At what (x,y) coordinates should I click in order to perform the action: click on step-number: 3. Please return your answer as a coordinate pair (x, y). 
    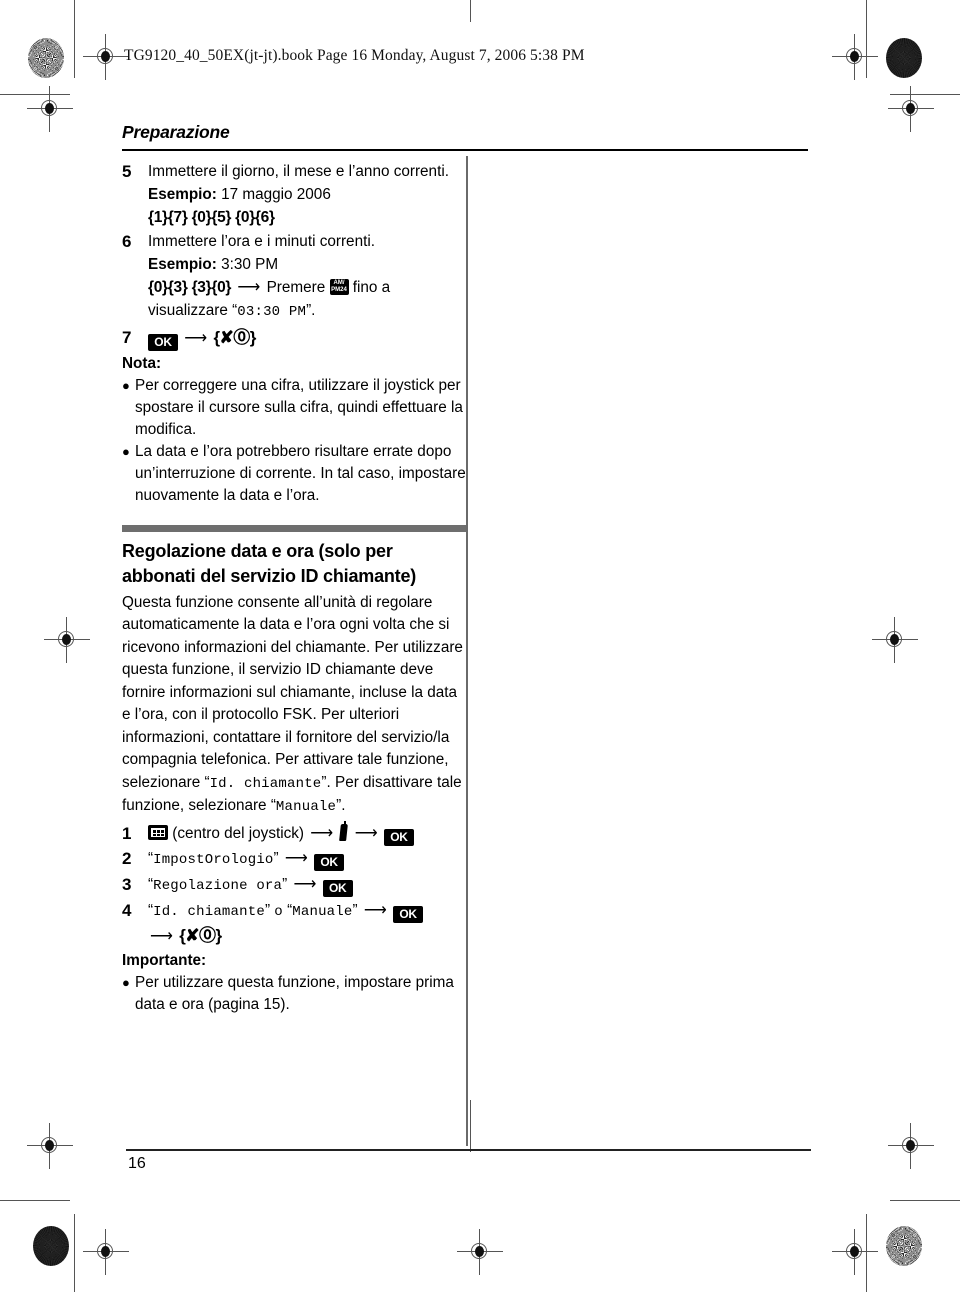
    Looking at the image, I should click on (127, 884).